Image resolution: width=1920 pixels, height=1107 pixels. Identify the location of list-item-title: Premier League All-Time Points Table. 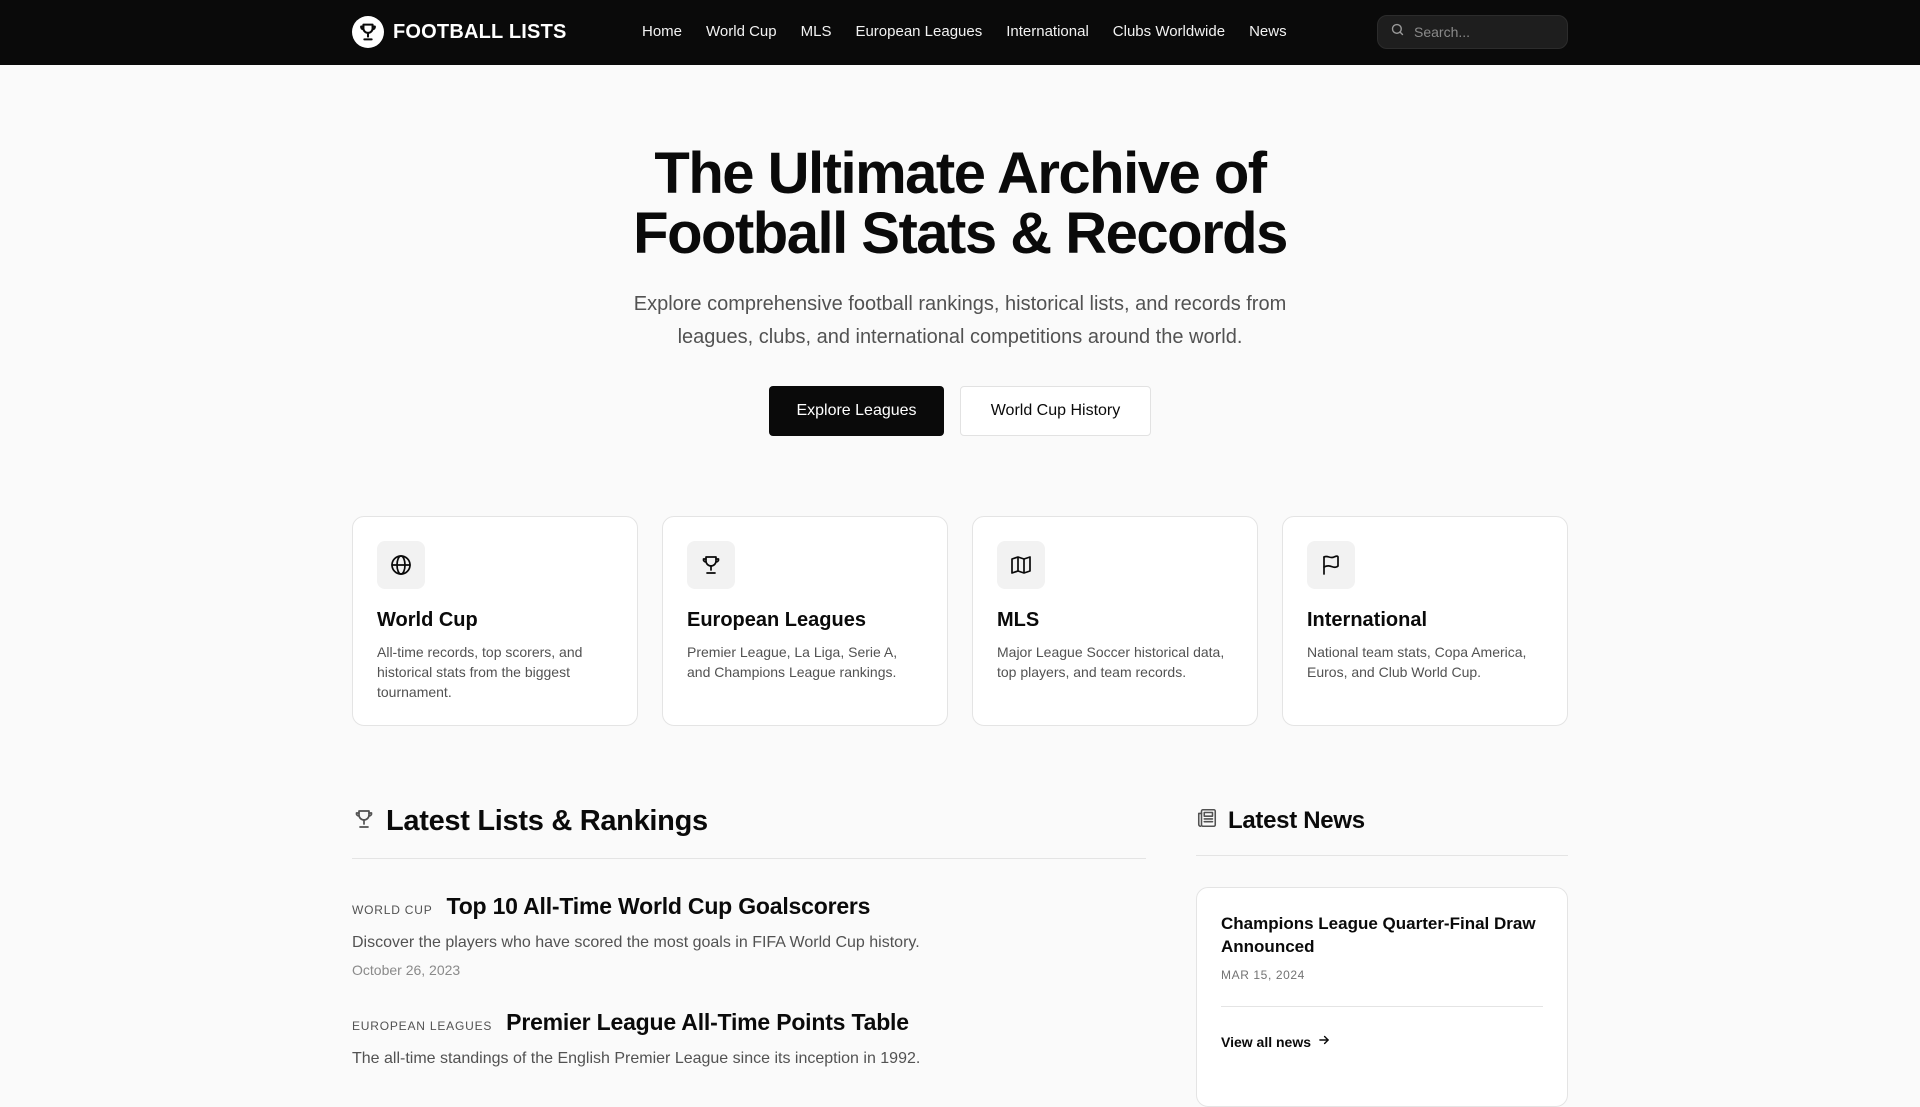
(707, 1022).